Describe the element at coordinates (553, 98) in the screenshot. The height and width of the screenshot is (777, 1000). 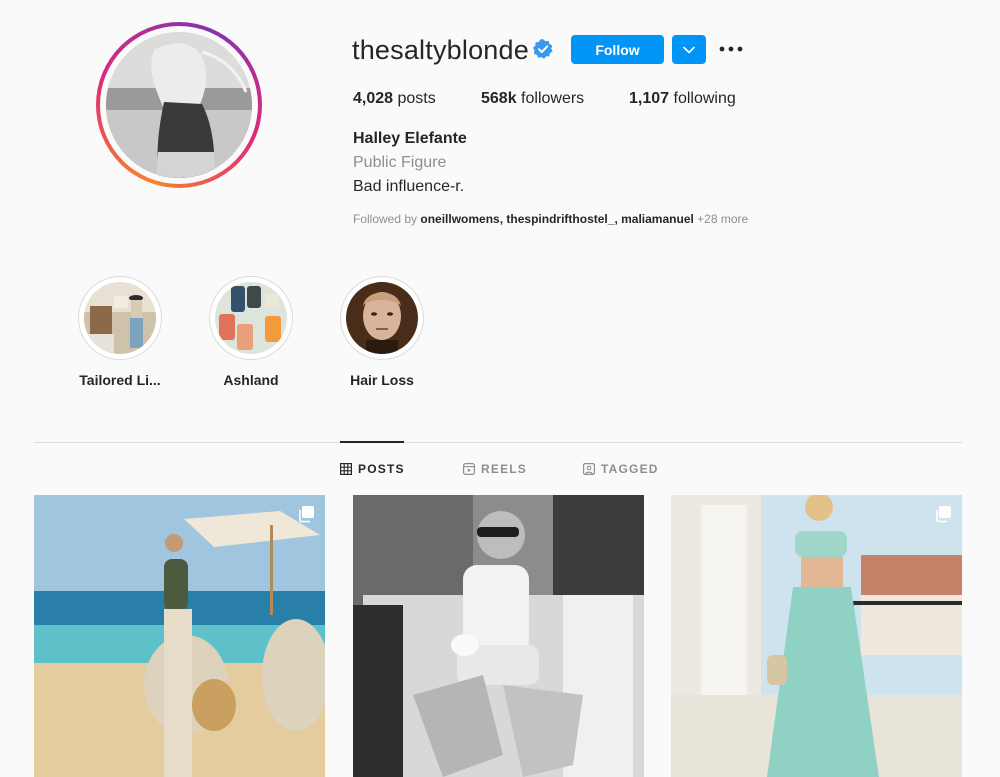
I see `stat-label: followers` at that location.